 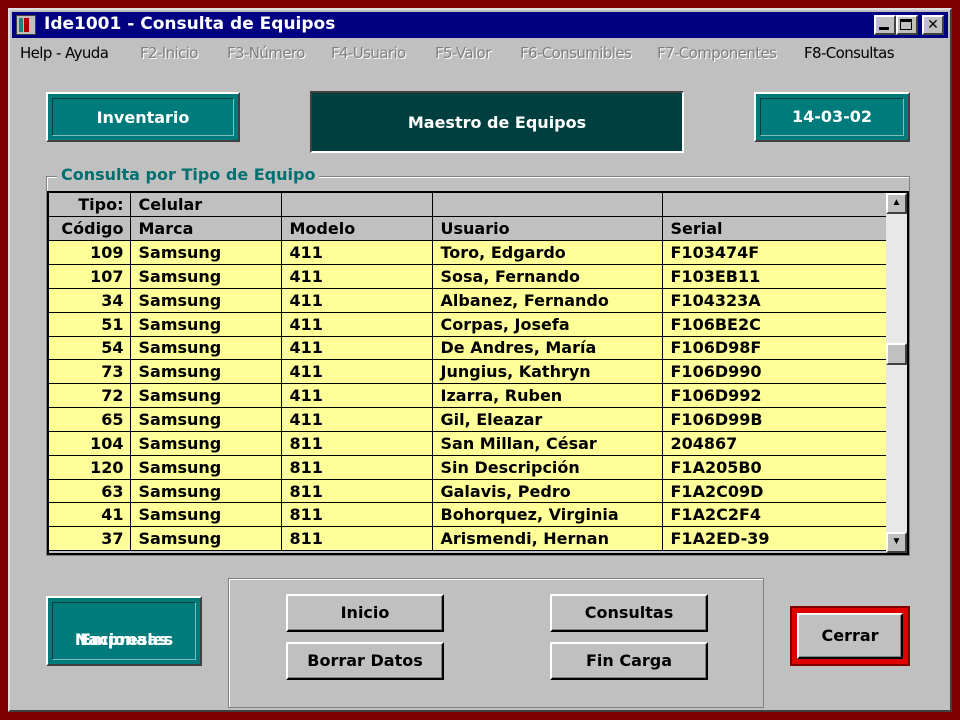 What do you see at coordinates (64, 53) in the screenshot?
I see `menu-help: Help - Ayuda` at bounding box center [64, 53].